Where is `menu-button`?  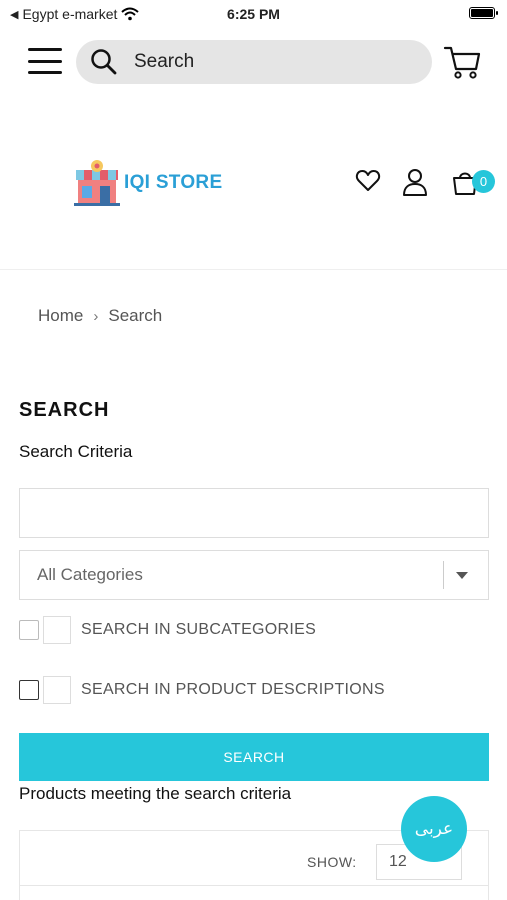
menu-button is located at coordinates (45, 61).